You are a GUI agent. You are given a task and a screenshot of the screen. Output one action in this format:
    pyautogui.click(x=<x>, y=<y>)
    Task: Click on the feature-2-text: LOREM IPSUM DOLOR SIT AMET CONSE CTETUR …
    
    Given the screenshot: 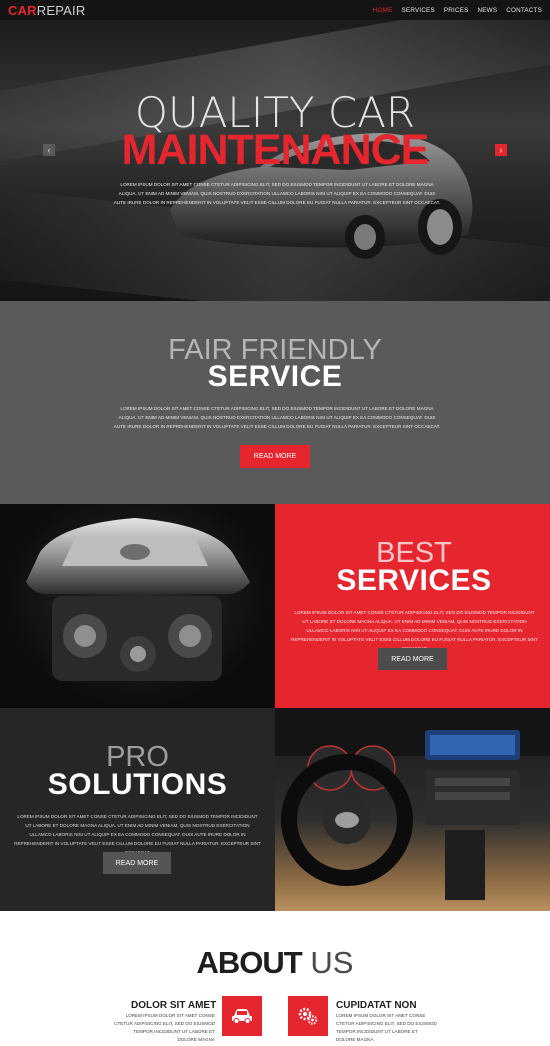 What is the action you would take?
    pyautogui.click(x=386, y=1027)
    